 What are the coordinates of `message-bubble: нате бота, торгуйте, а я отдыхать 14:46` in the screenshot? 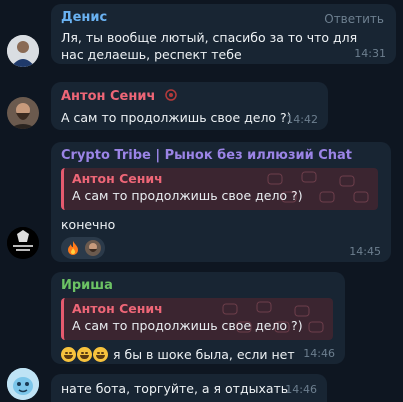 It's located at (189, 388).